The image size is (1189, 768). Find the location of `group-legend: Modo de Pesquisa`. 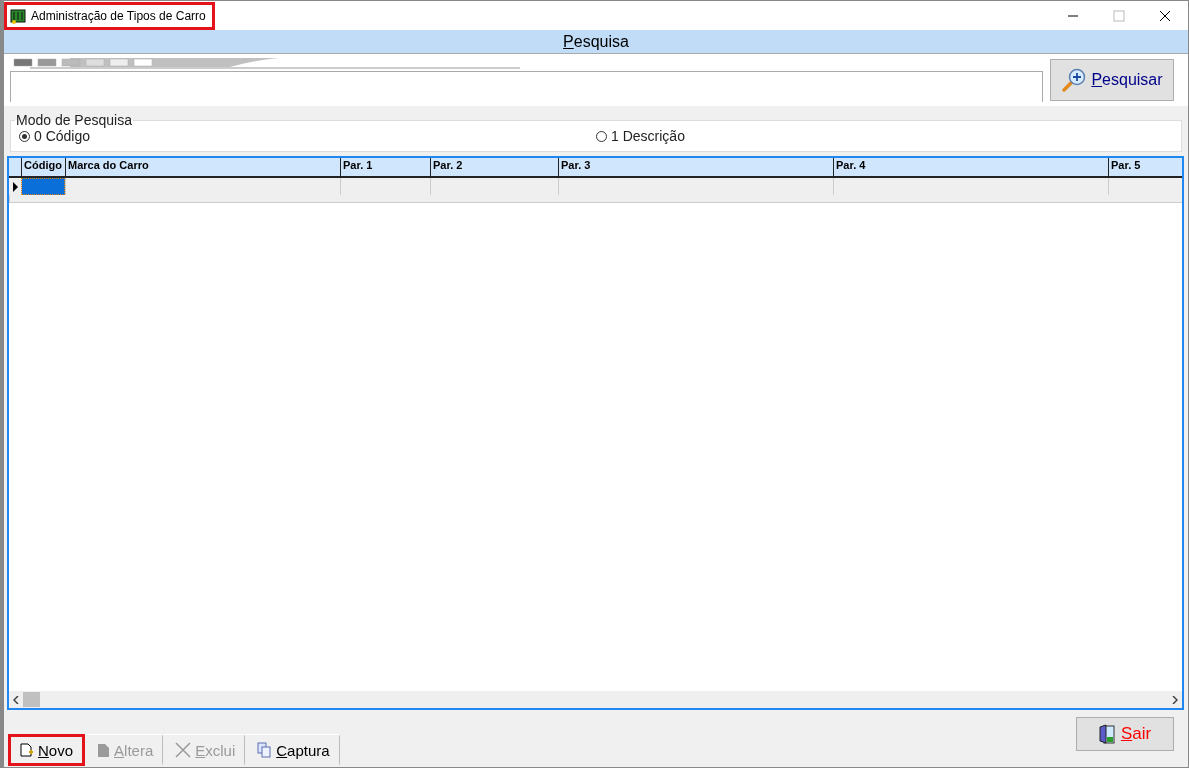

group-legend: Modo de Pesquisa is located at coordinates (74, 120).